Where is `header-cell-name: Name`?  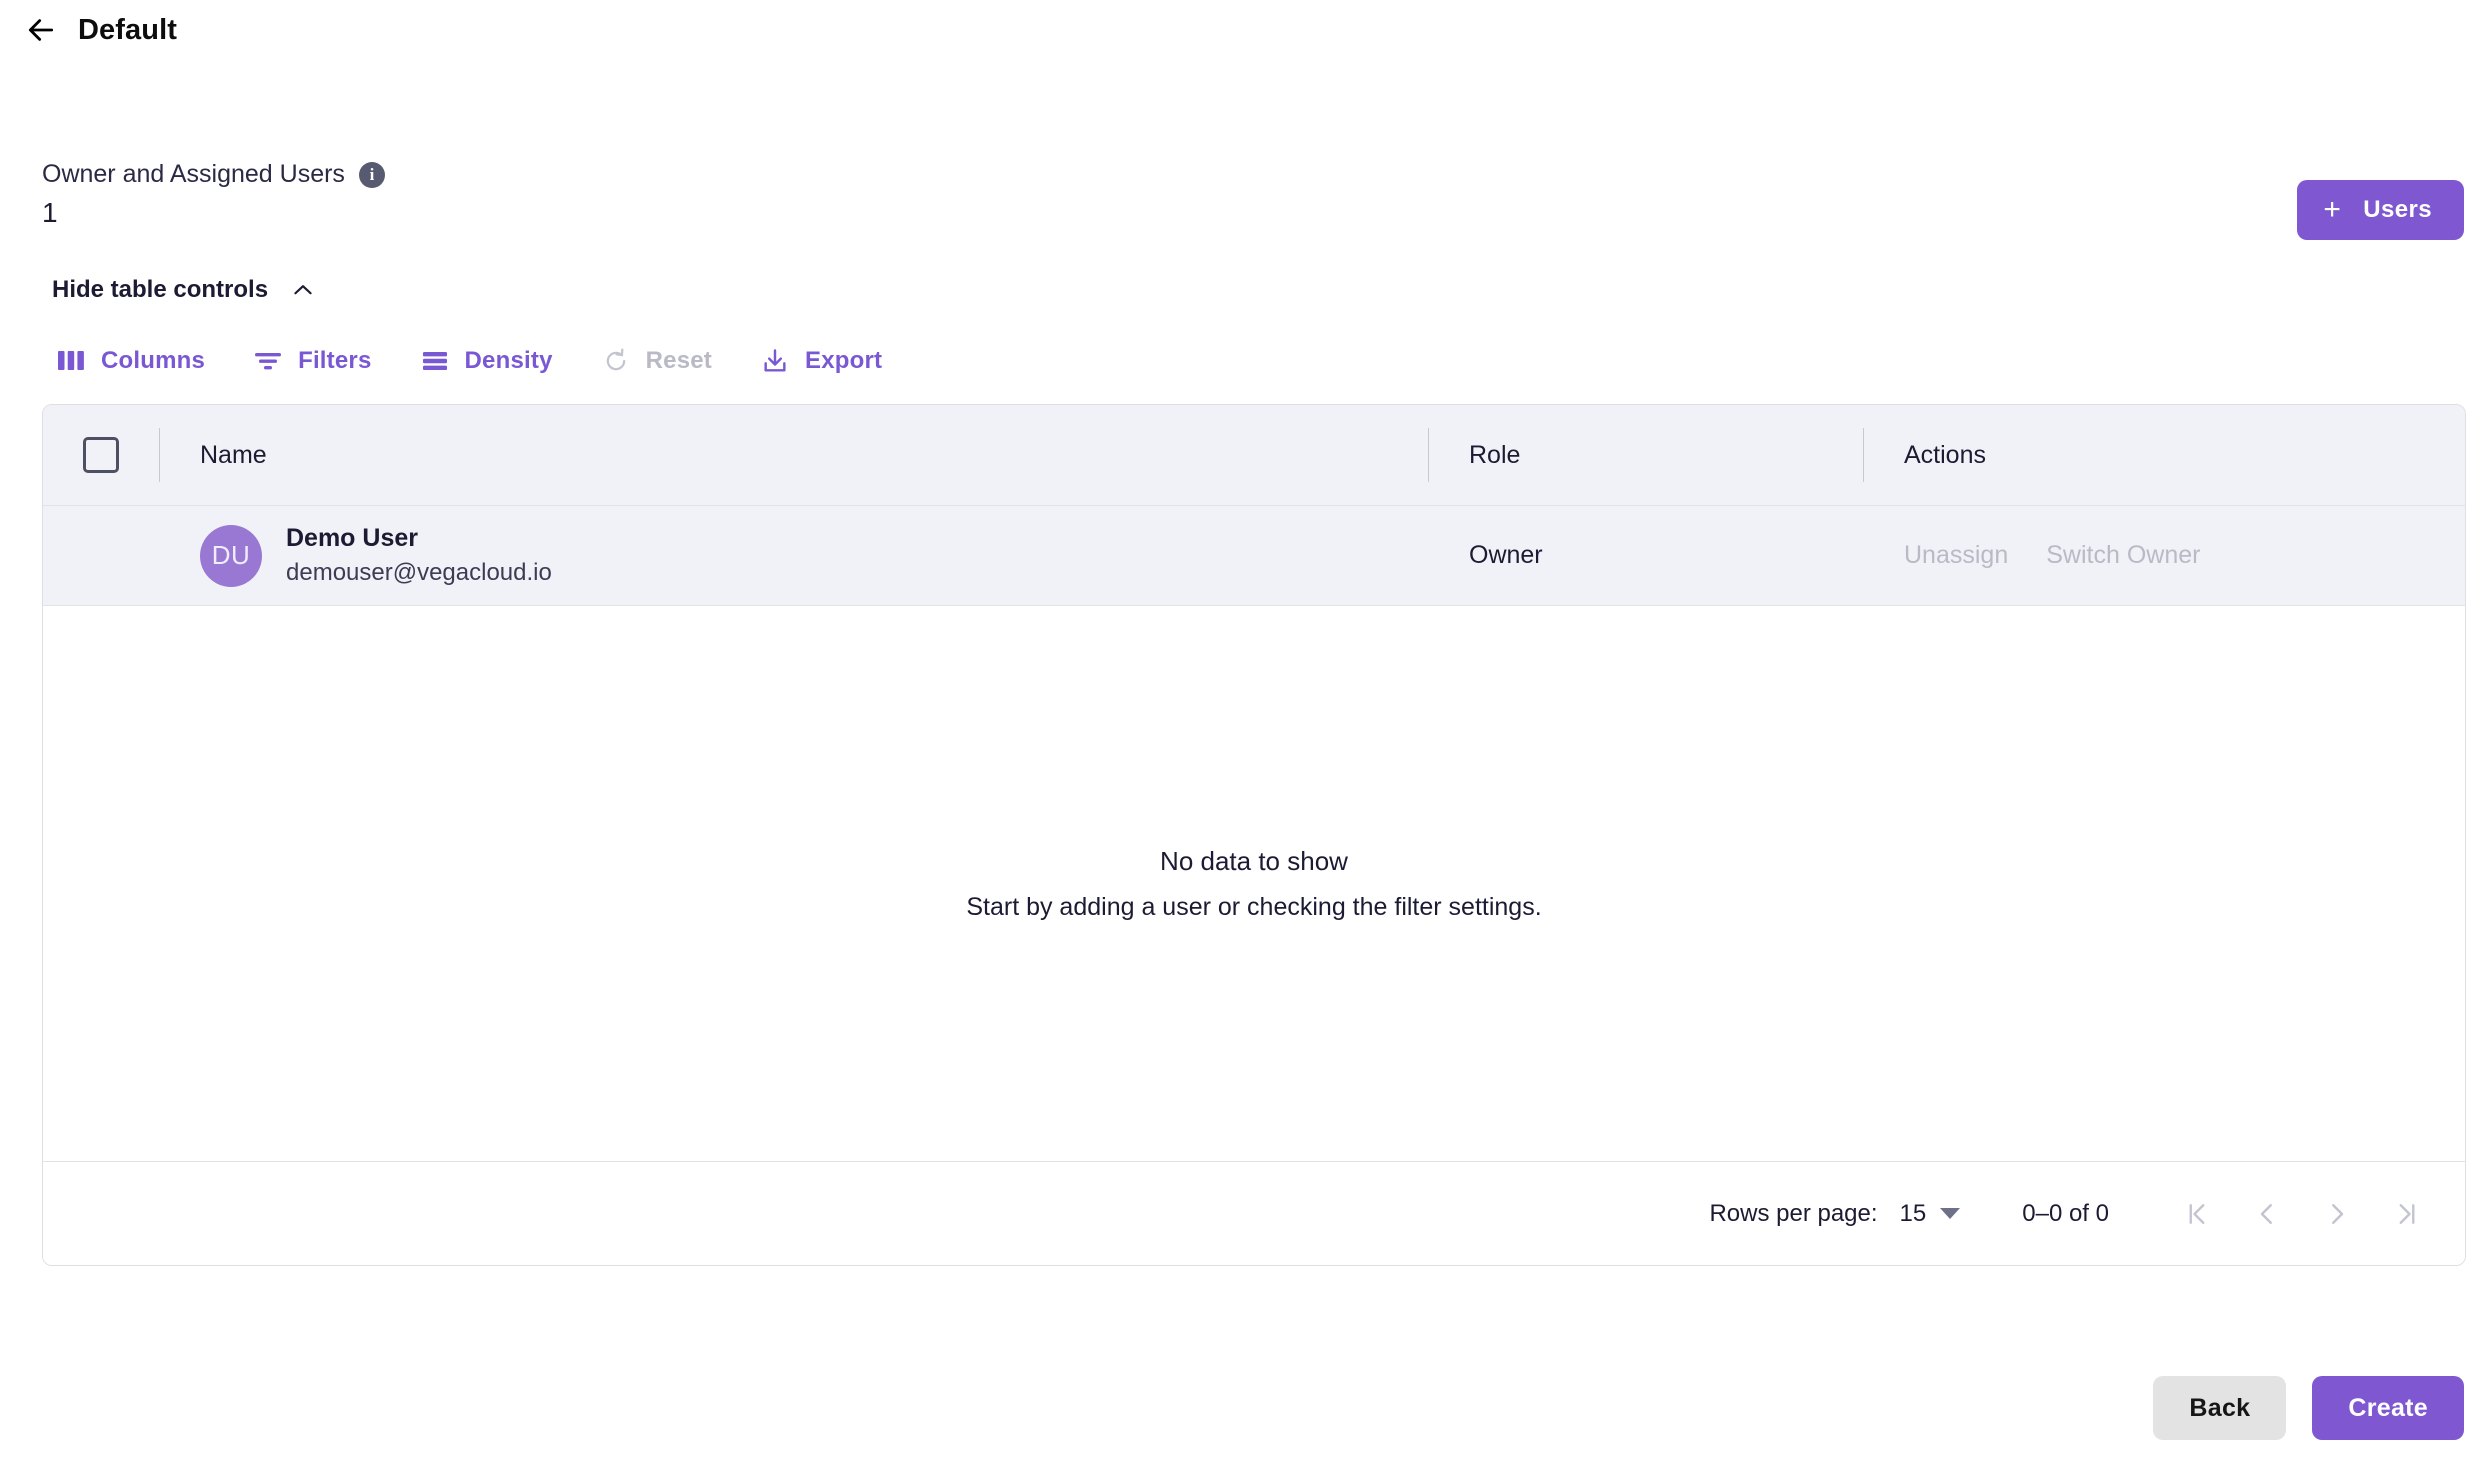 header-cell-name: Name is located at coordinates (794, 455).